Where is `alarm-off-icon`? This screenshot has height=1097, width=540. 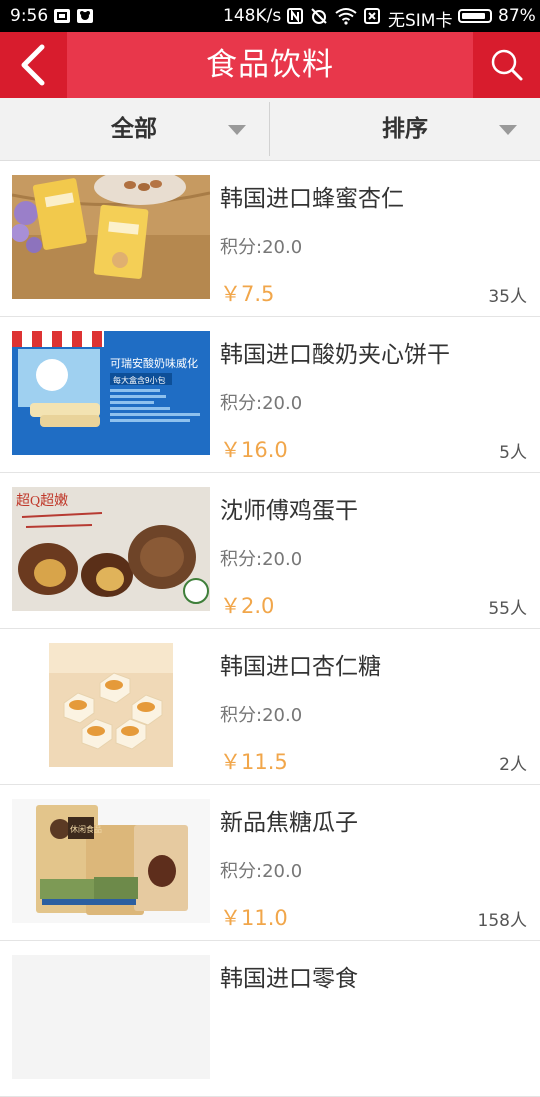 alarm-off-icon is located at coordinates (319, 16).